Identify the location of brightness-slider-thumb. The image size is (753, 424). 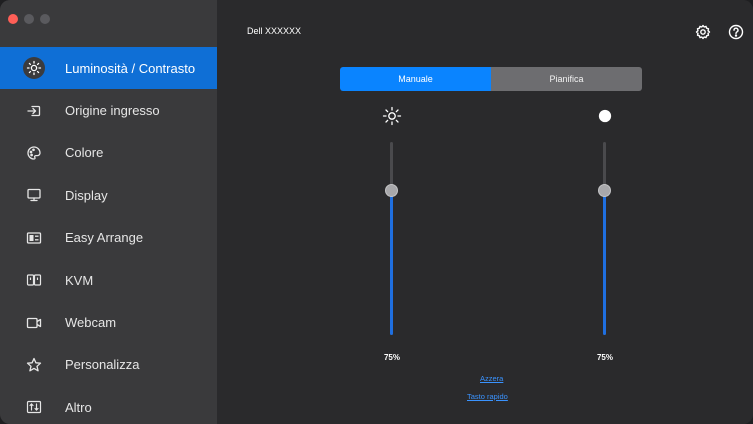
(391, 190).